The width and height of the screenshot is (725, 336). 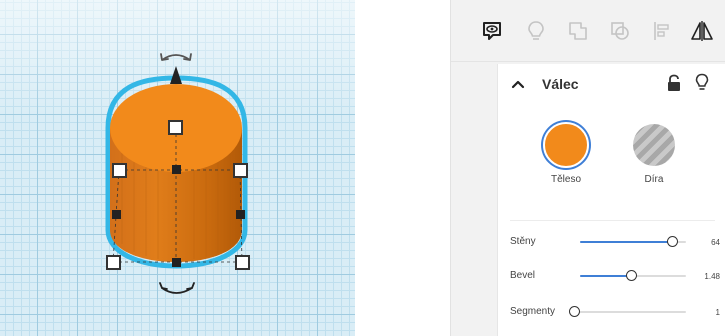 I want to click on walls-value: 64, so click(x=709, y=242).